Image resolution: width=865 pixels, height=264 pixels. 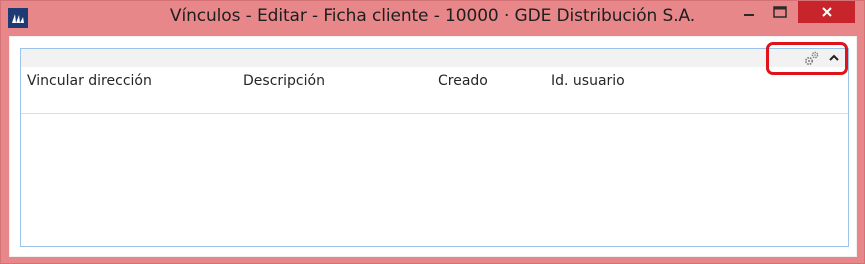 What do you see at coordinates (284, 81) in the screenshot?
I see `column-header-descripcion: Descripción` at bounding box center [284, 81].